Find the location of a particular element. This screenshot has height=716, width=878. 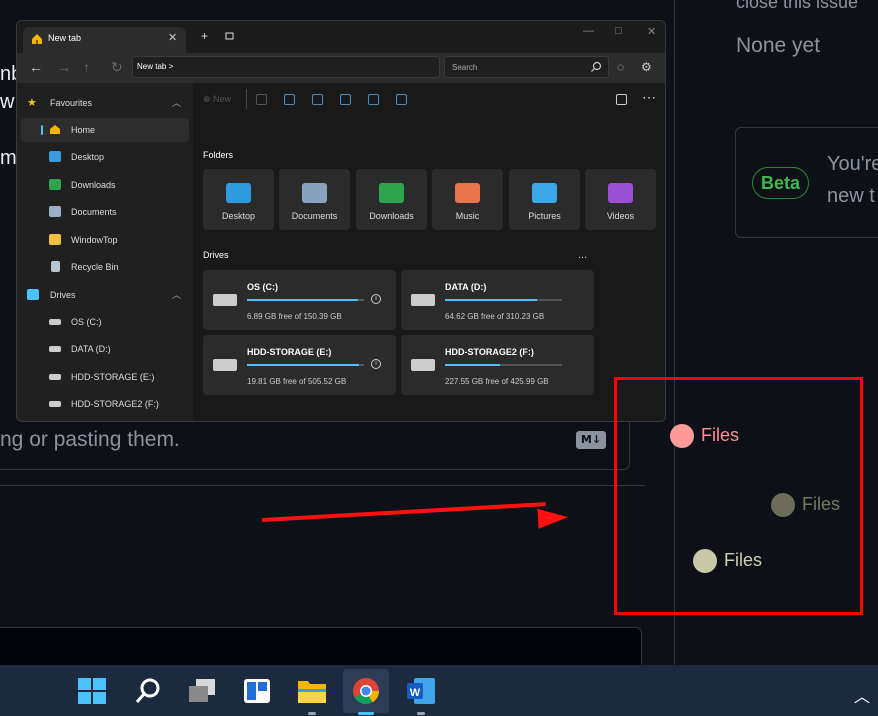

minimize-icon: — is located at coordinates (588, 31).